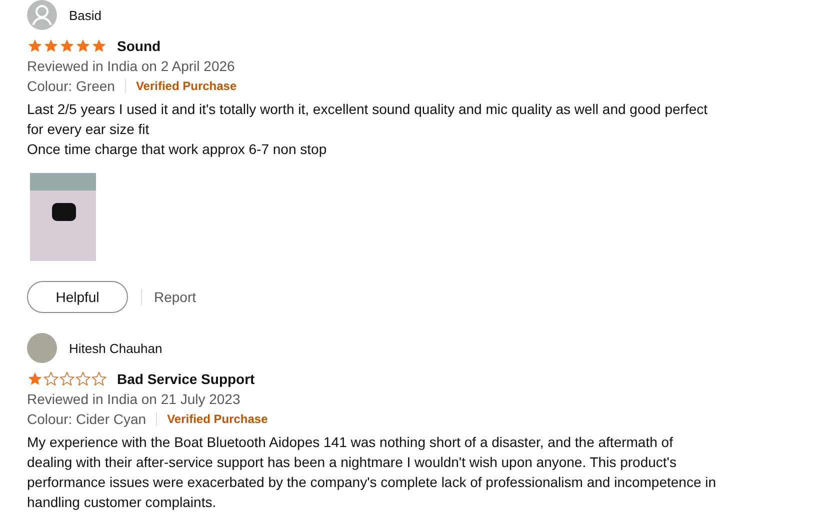  What do you see at coordinates (131, 66) in the screenshot?
I see `review-date: Reviewed in India on 2 April 2026` at bounding box center [131, 66].